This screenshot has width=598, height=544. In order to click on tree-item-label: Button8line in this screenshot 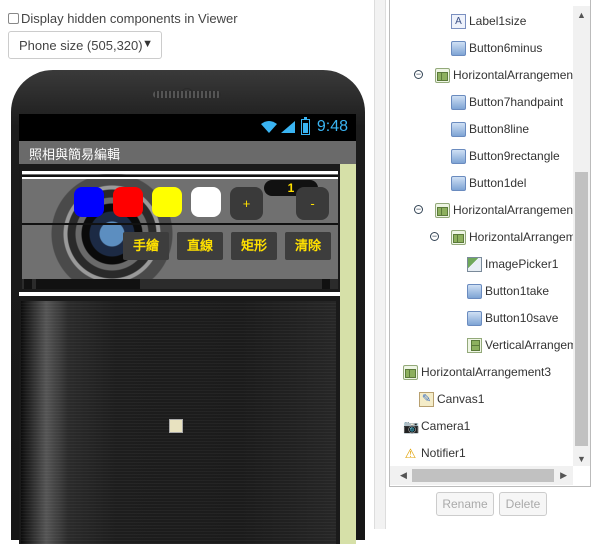, I will do `click(499, 129)`.